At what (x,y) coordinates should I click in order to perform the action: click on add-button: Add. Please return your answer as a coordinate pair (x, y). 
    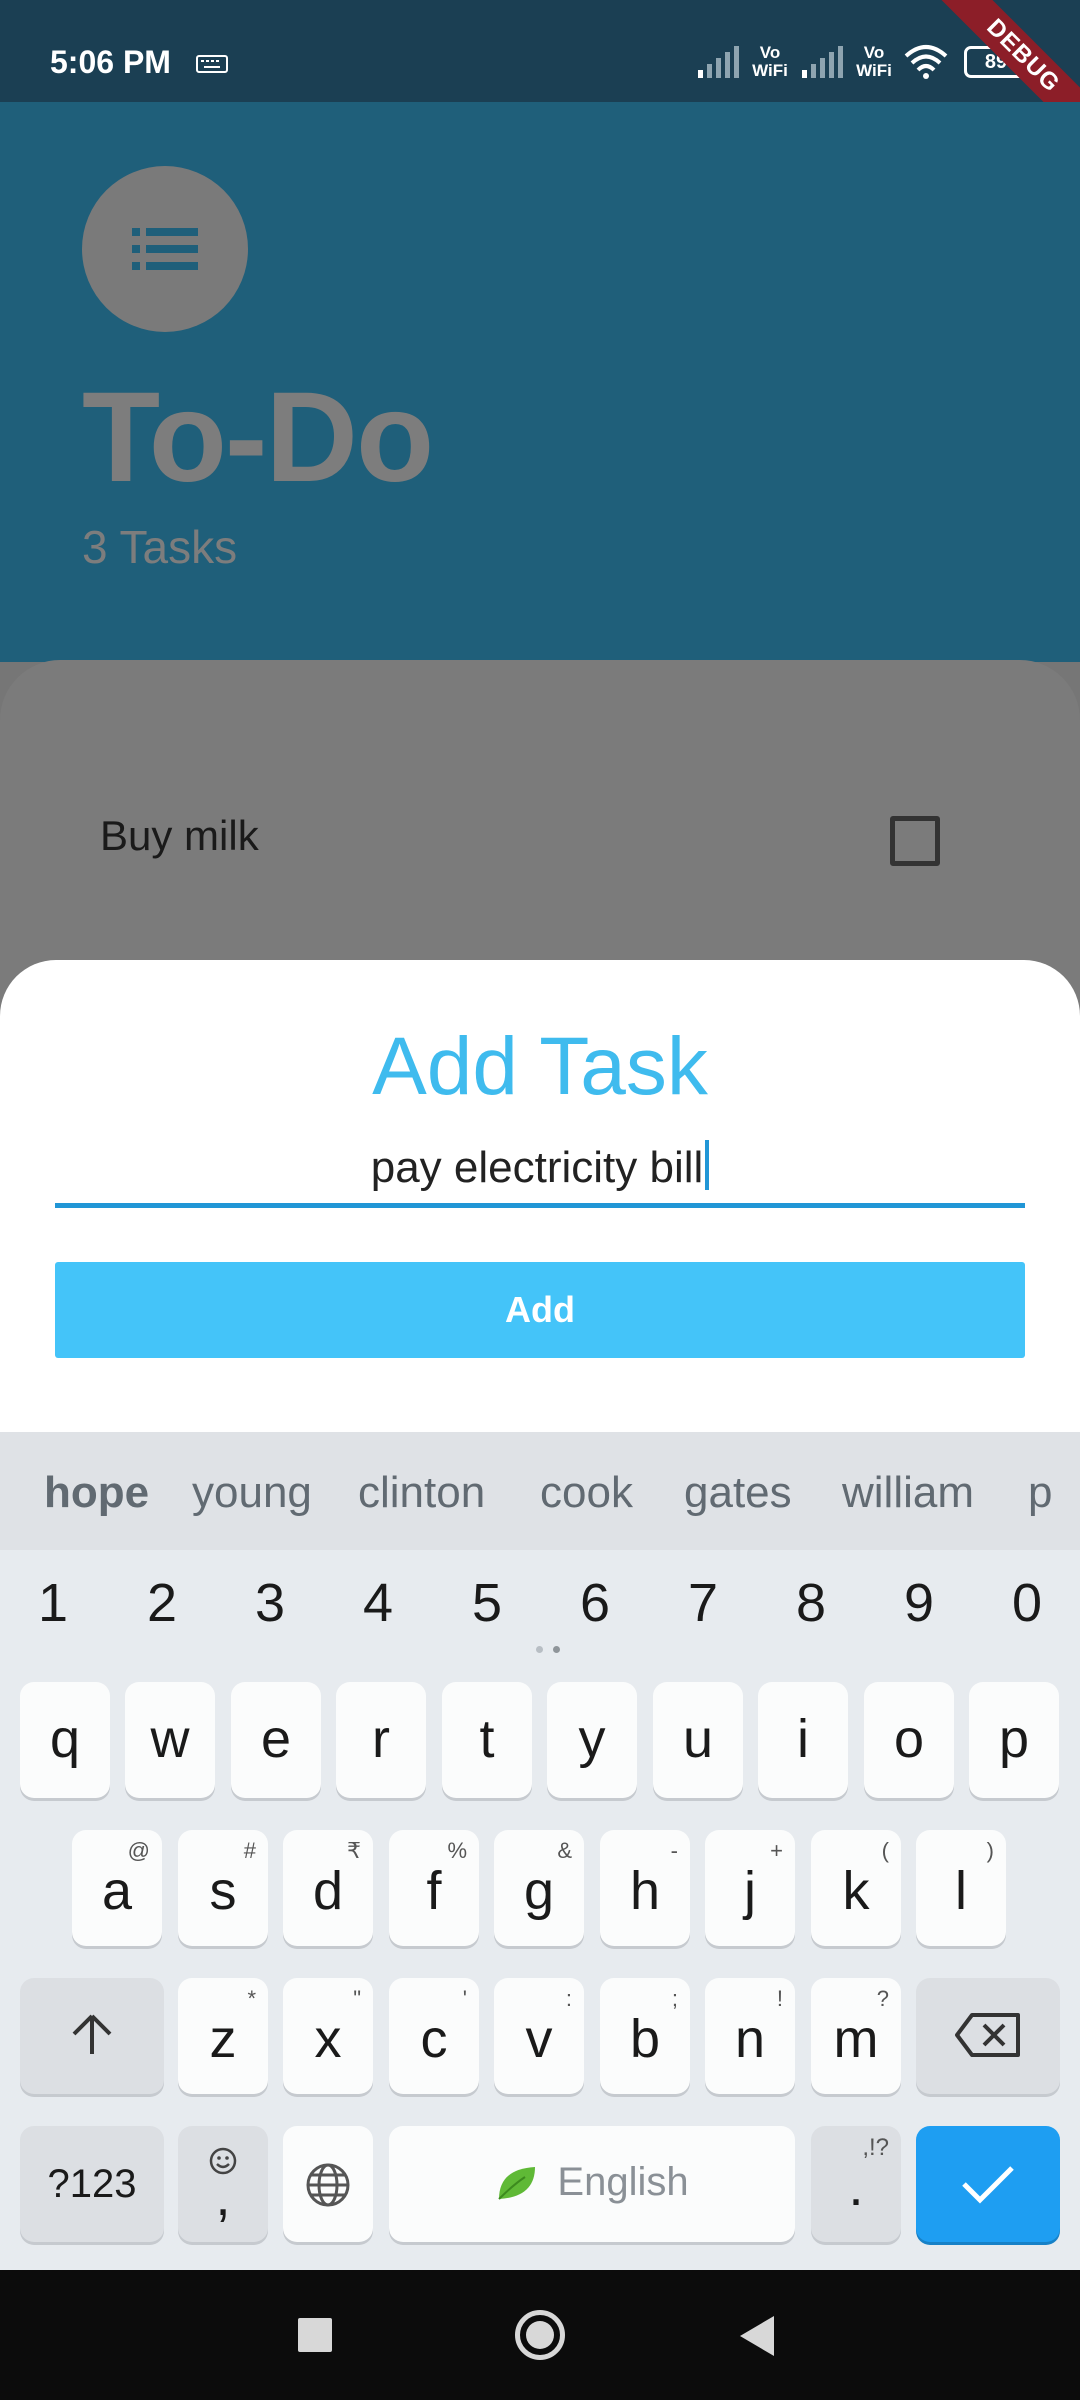
    Looking at the image, I should click on (540, 1310).